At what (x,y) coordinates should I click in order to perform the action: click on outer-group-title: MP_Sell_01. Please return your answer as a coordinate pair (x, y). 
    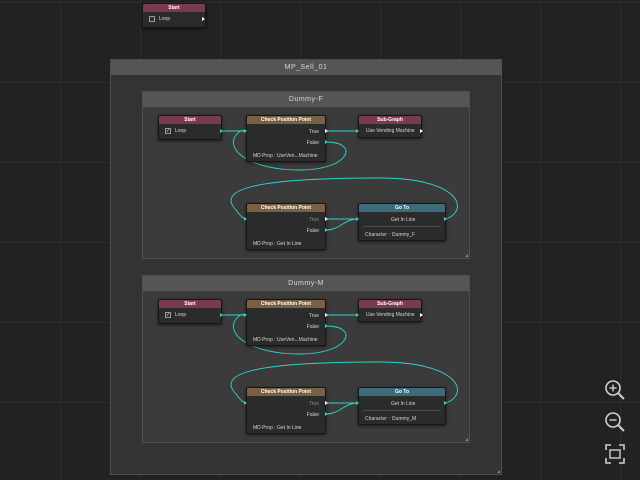
    Looking at the image, I should click on (306, 67).